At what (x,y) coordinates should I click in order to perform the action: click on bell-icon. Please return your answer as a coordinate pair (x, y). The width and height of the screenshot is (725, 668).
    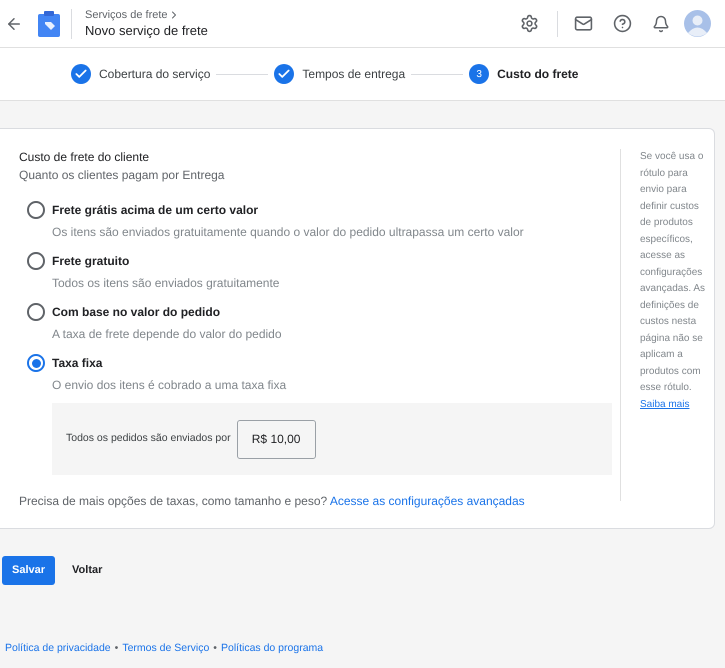
    Looking at the image, I should click on (661, 23).